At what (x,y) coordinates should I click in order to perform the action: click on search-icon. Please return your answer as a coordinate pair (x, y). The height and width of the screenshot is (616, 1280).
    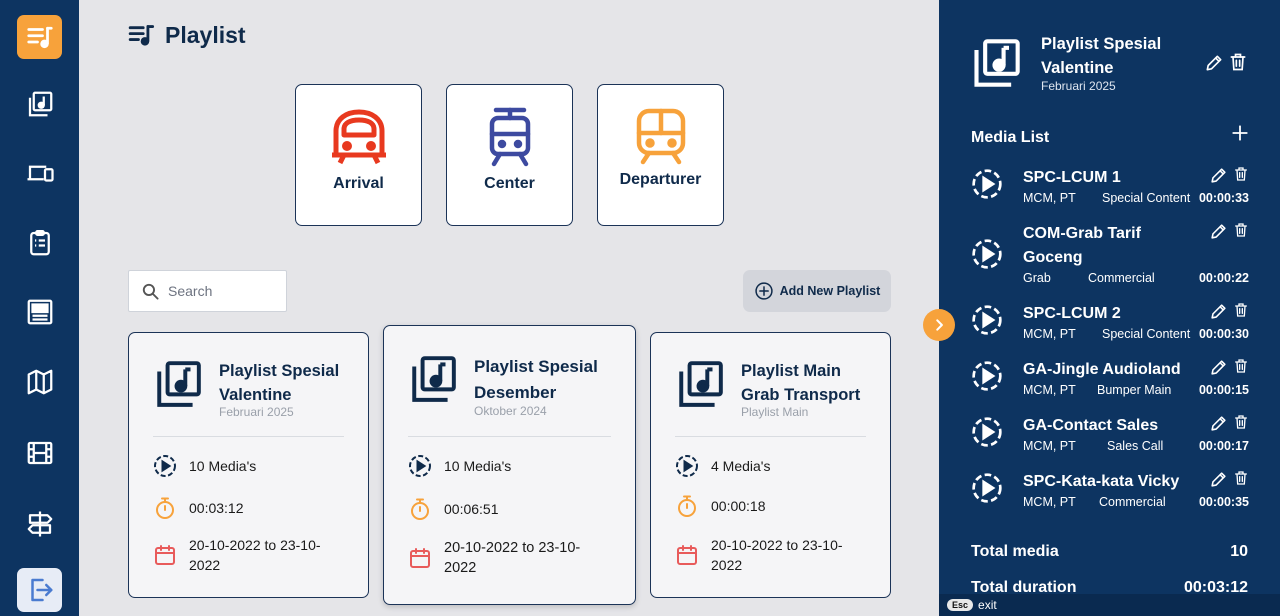
    Looking at the image, I should click on (150, 291).